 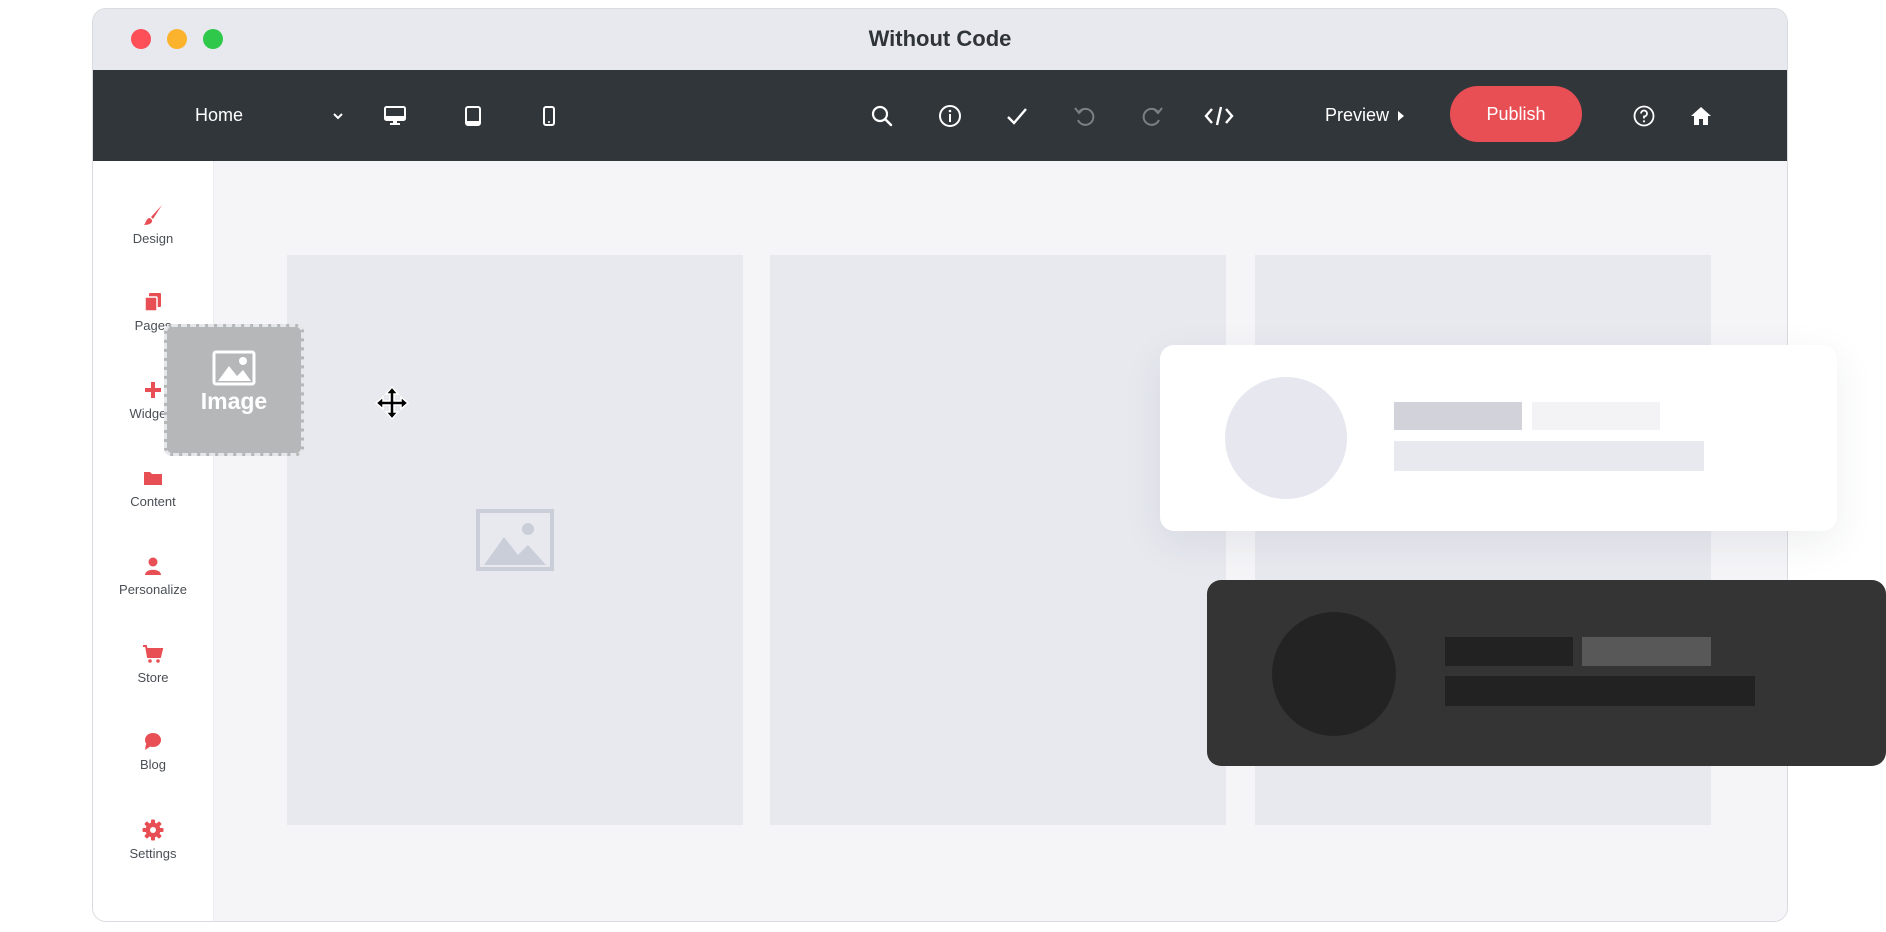 What do you see at coordinates (270, 115) in the screenshot?
I see `page-select: Home` at bounding box center [270, 115].